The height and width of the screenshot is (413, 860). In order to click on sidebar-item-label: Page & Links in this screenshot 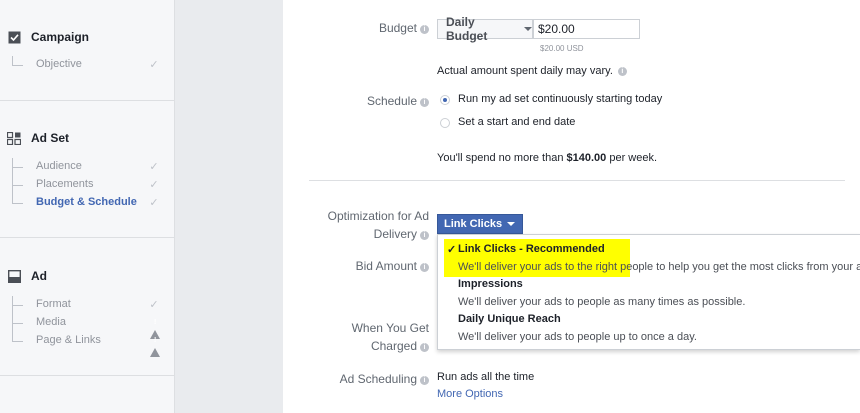, I will do `click(68, 340)`.